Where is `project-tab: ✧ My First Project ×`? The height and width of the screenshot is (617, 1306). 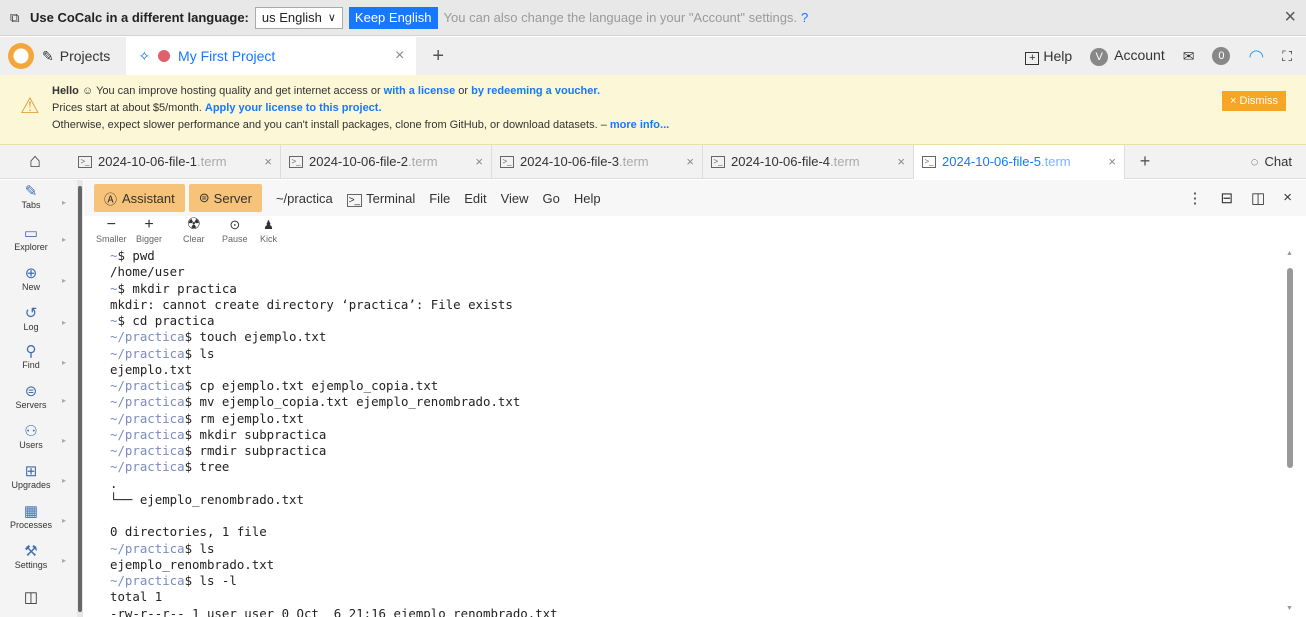
project-tab: ✧ My First Project × is located at coordinates (271, 56).